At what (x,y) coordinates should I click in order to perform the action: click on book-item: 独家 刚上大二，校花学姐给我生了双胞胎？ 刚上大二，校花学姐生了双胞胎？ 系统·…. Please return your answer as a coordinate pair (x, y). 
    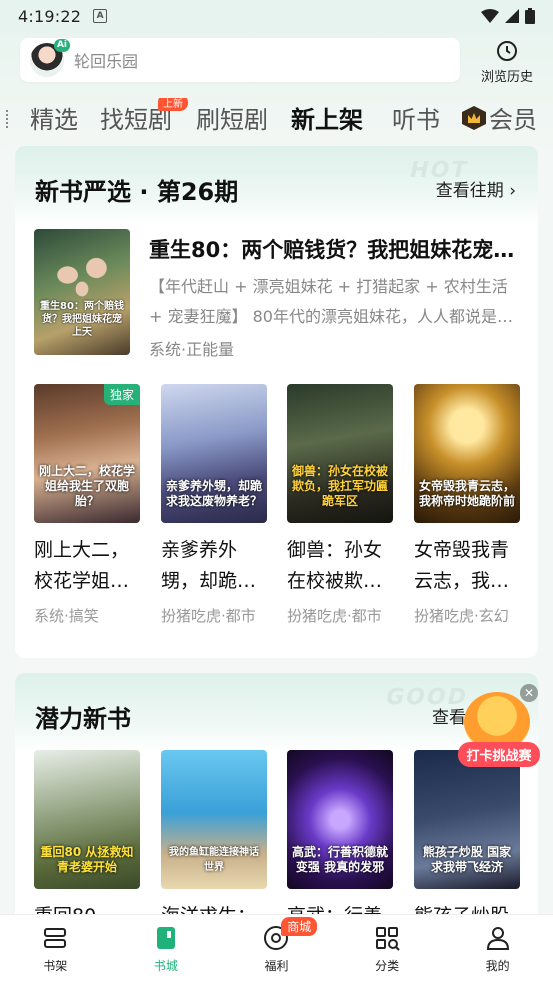
    Looking at the image, I should click on (87, 505).